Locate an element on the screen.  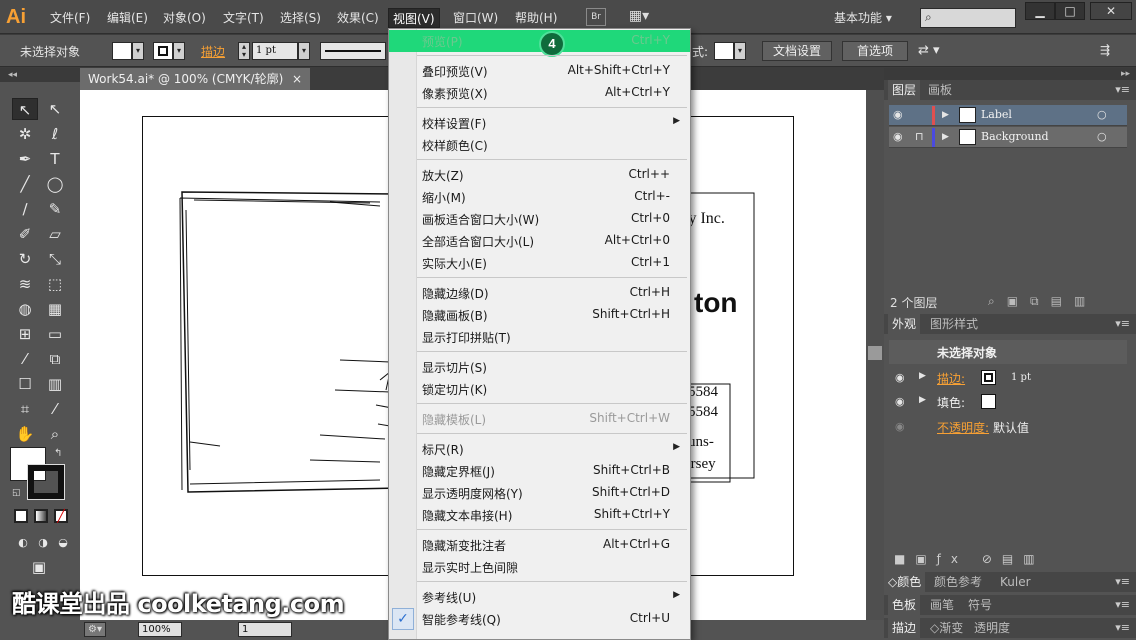
draw-inside-icon: ◒ is located at coordinates (63, 543).